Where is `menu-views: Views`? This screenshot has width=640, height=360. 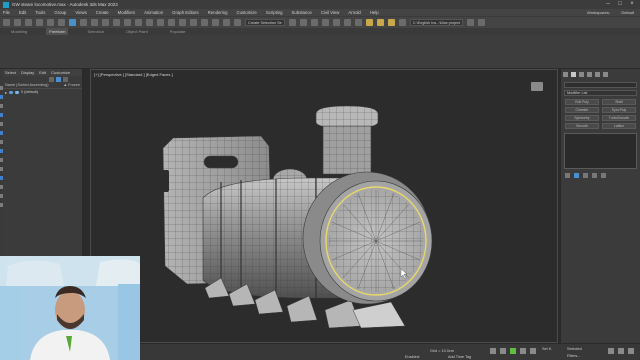 menu-views: Views is located at coordinates (80, 12).